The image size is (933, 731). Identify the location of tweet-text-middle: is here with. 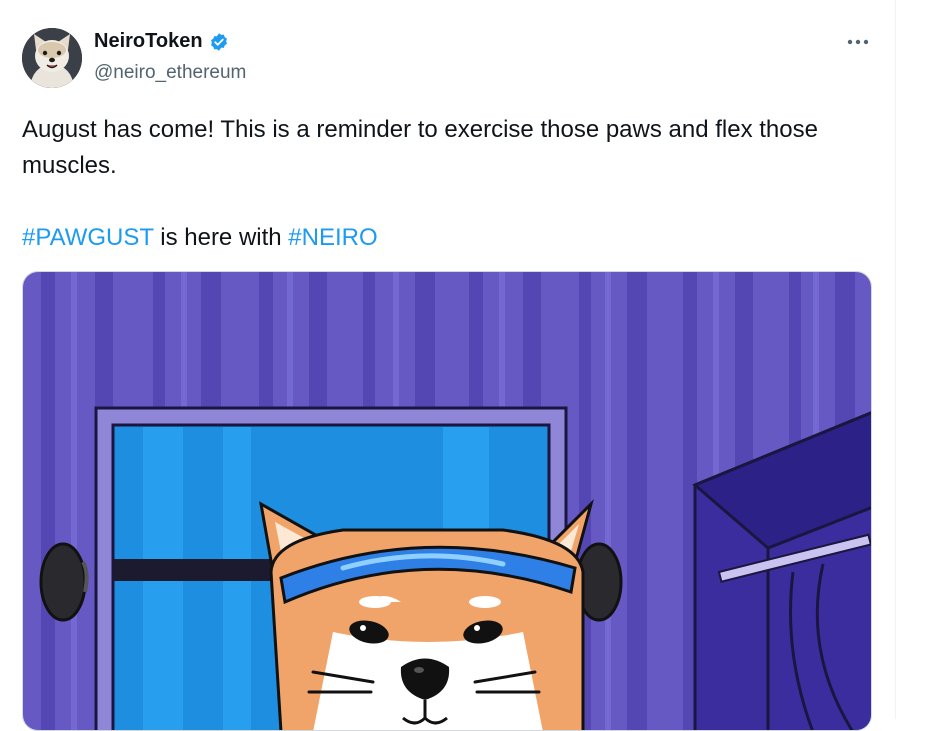
(221, 237).